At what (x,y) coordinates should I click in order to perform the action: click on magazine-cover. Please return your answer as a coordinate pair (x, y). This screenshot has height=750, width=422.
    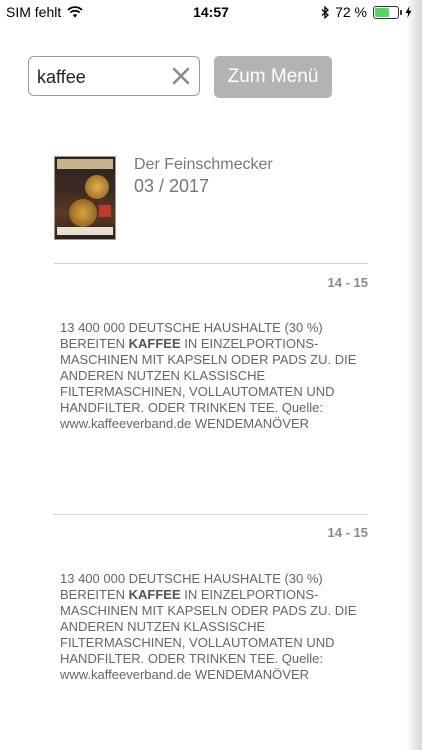
    Looking at the image, I should click on (85, 198).